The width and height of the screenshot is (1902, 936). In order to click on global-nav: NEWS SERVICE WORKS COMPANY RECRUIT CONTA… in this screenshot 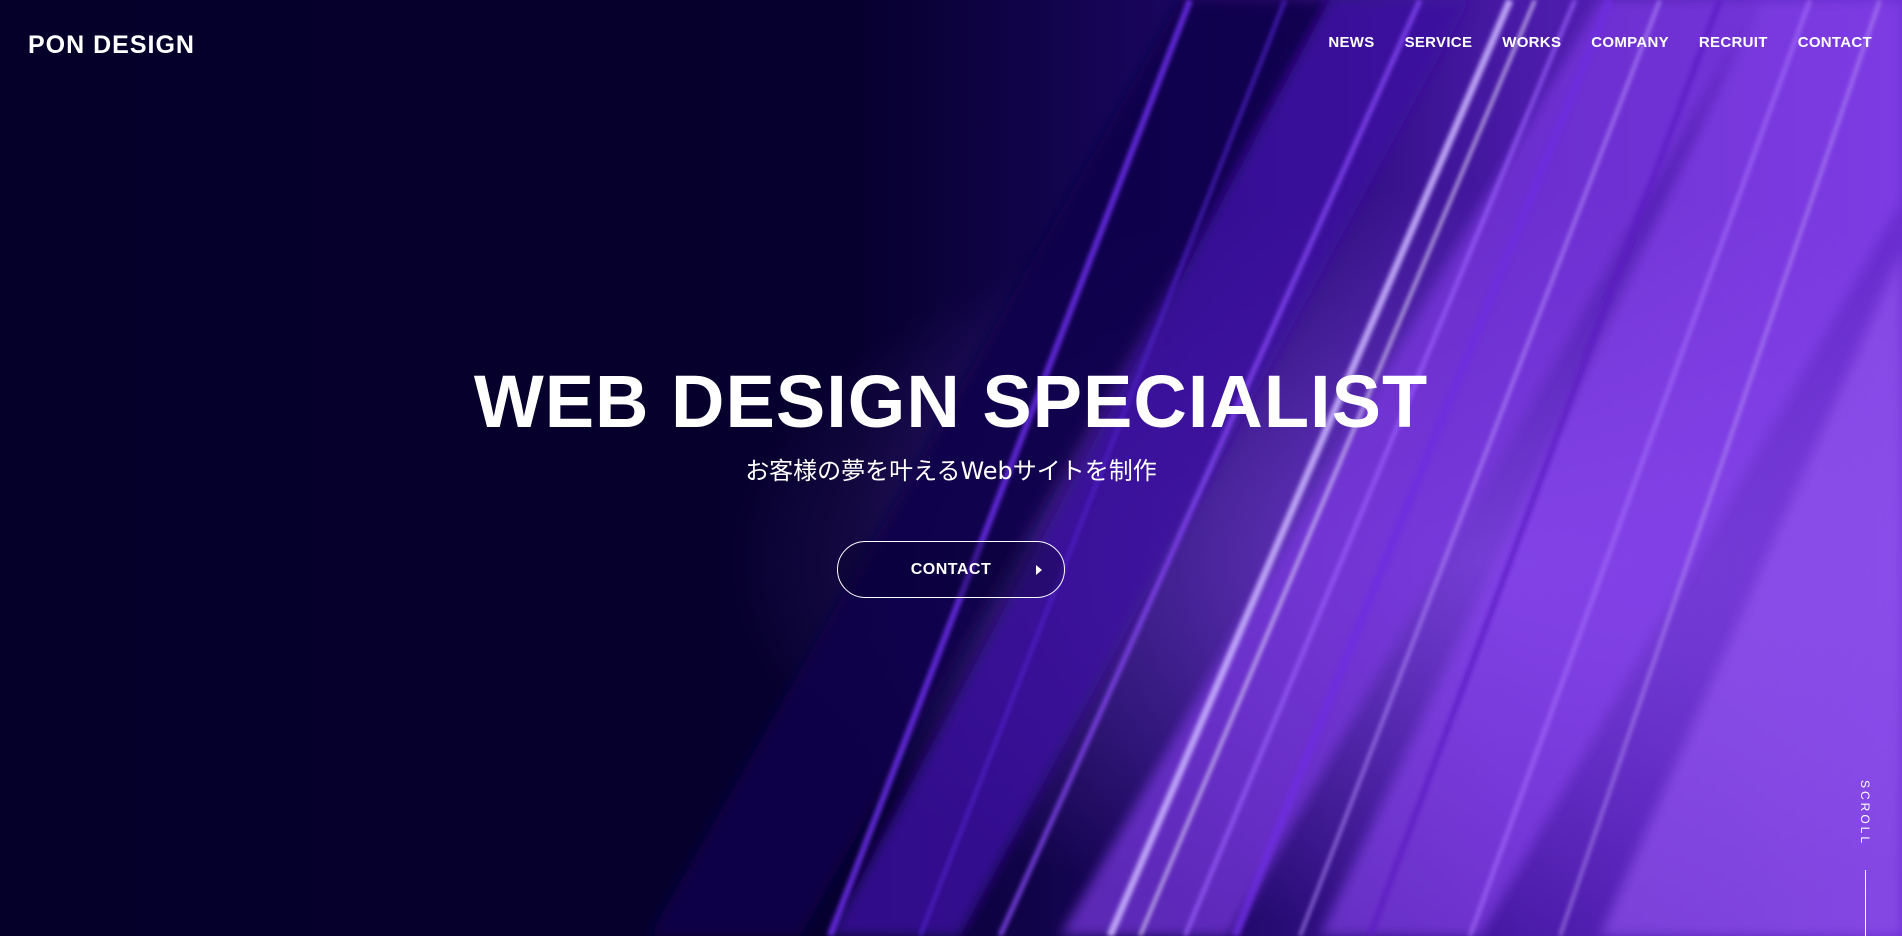, I will do `click(1600, 43)`.